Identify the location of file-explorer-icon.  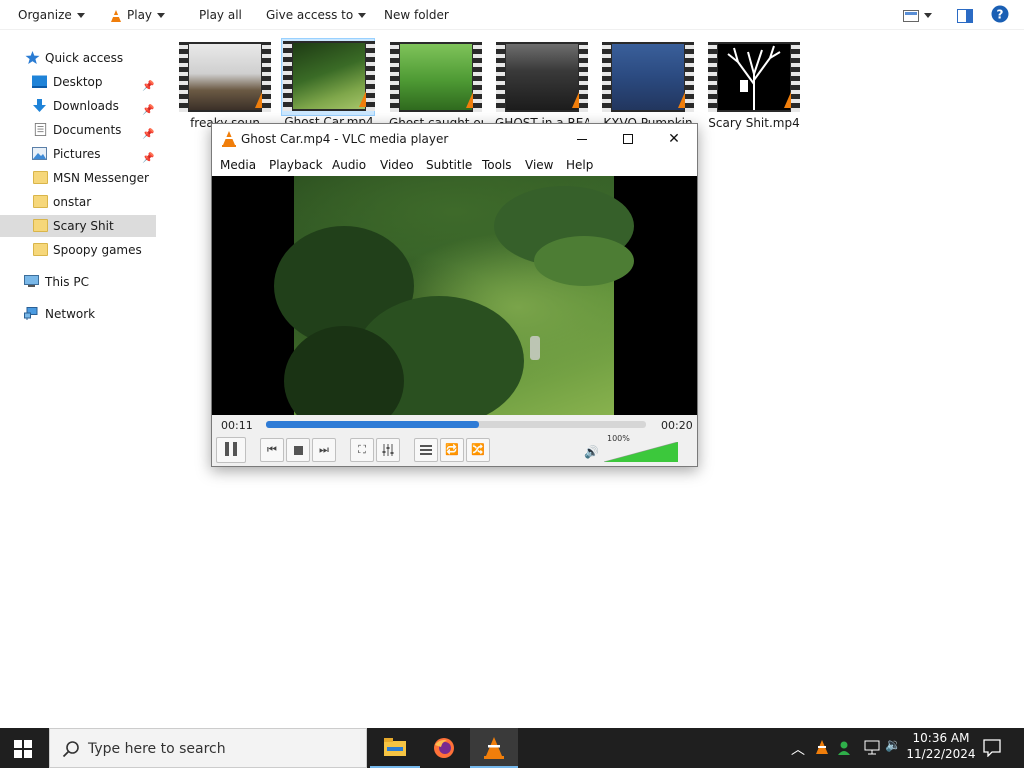
(395, 747).